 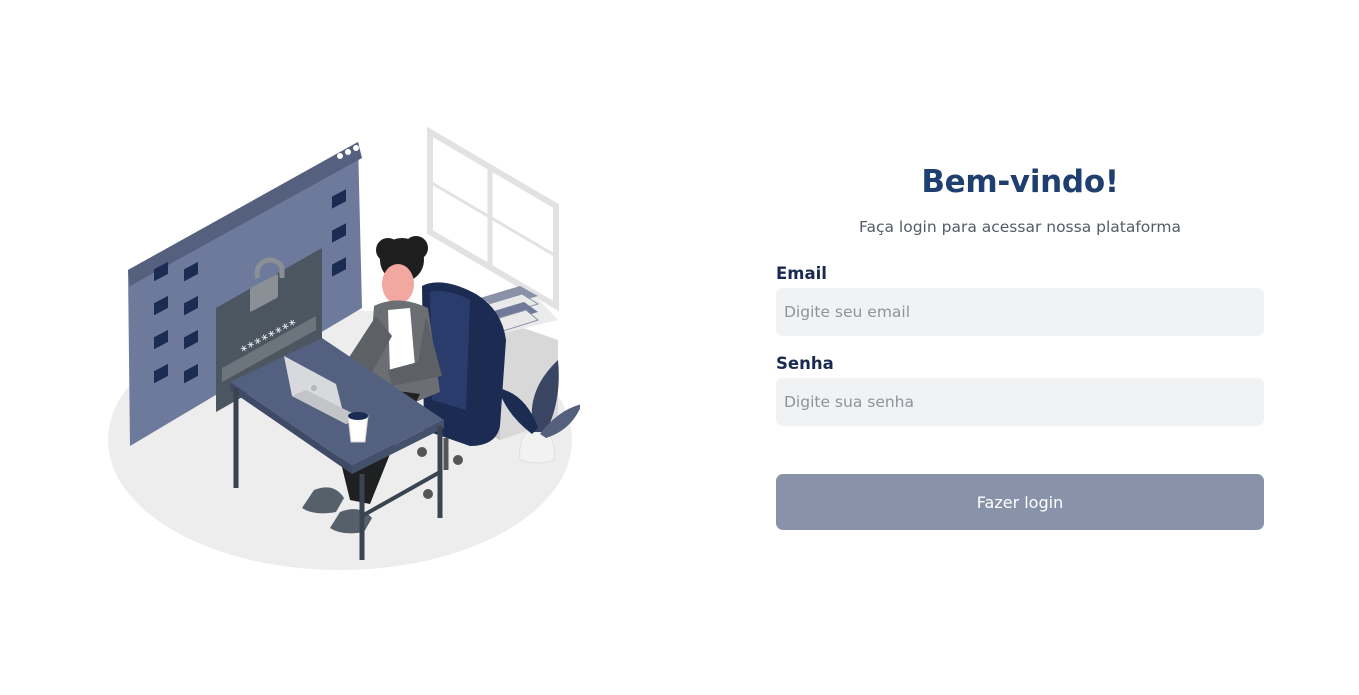 What do you see at coordinates (801, 273) in the screenshot?
I see `email-label: Email` at bounding box center [801, 273].